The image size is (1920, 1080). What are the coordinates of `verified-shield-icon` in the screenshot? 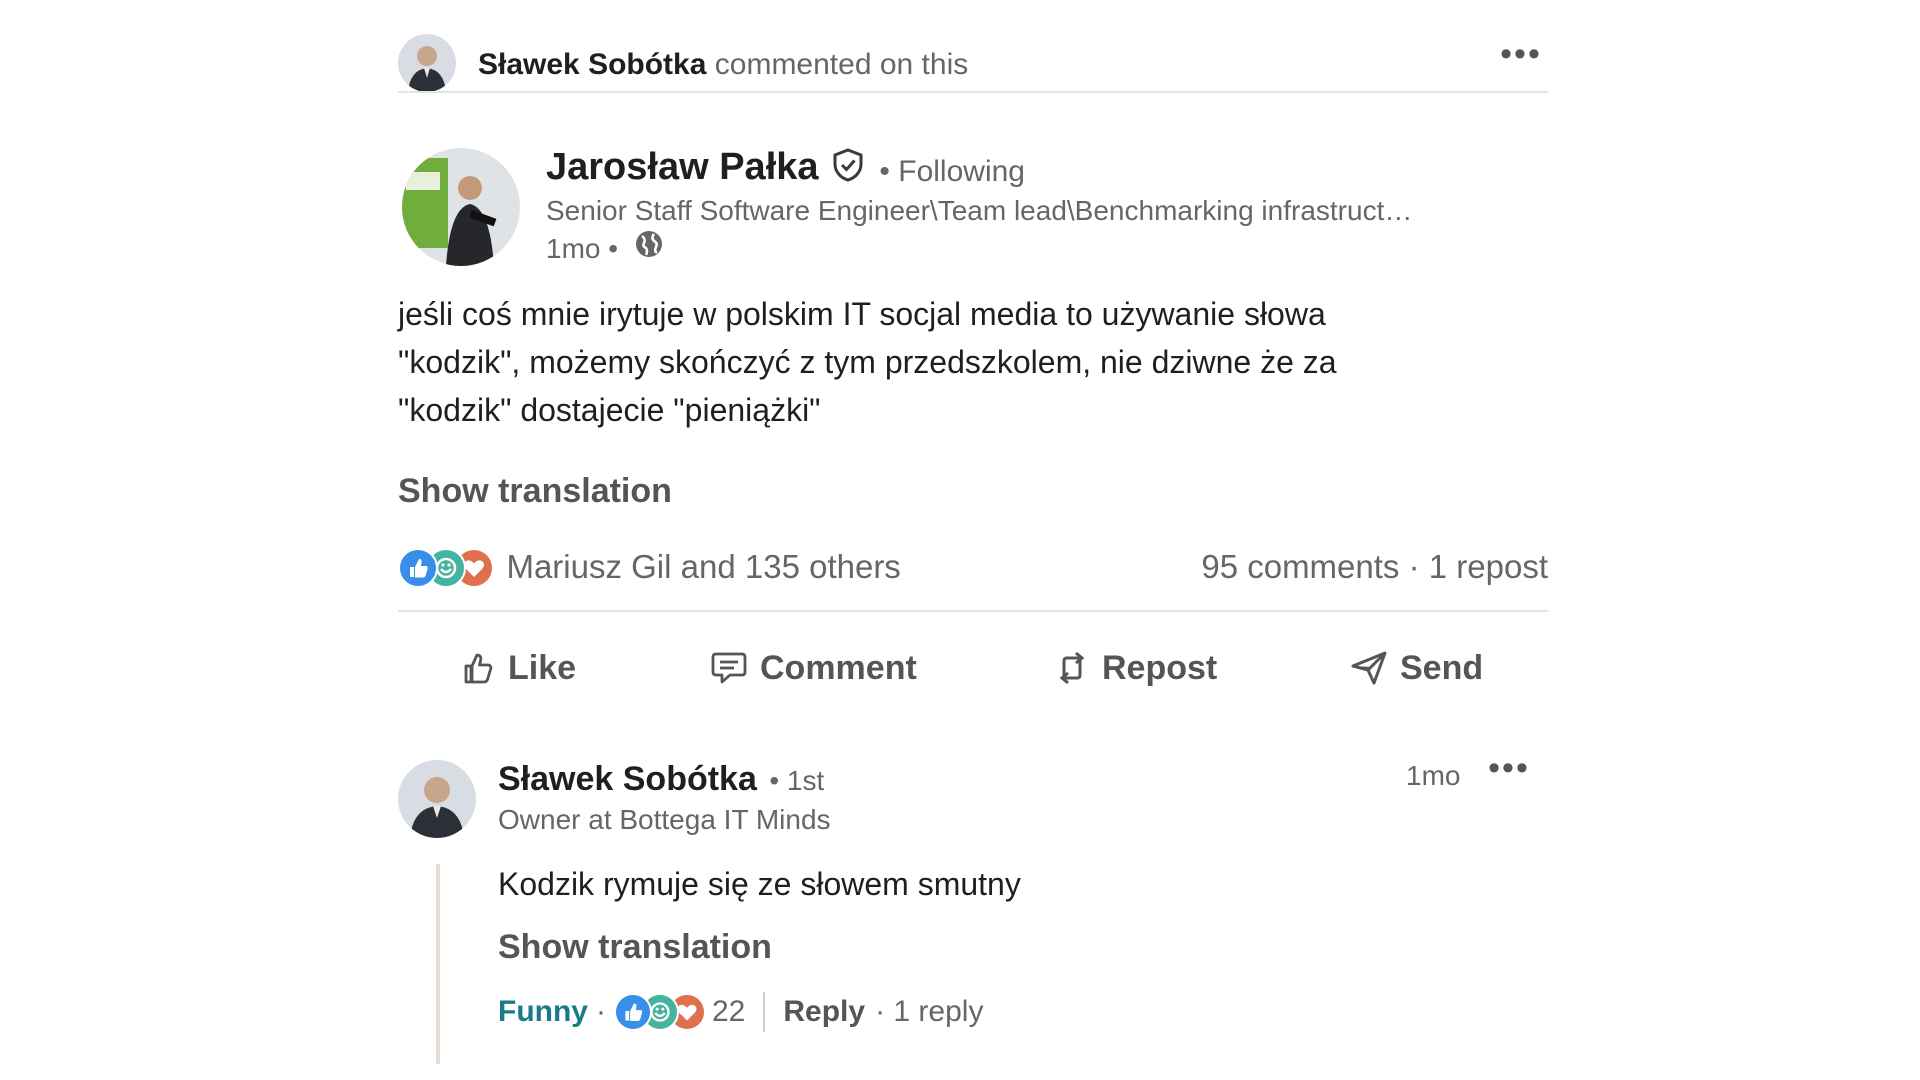 It's located at (848, 167).